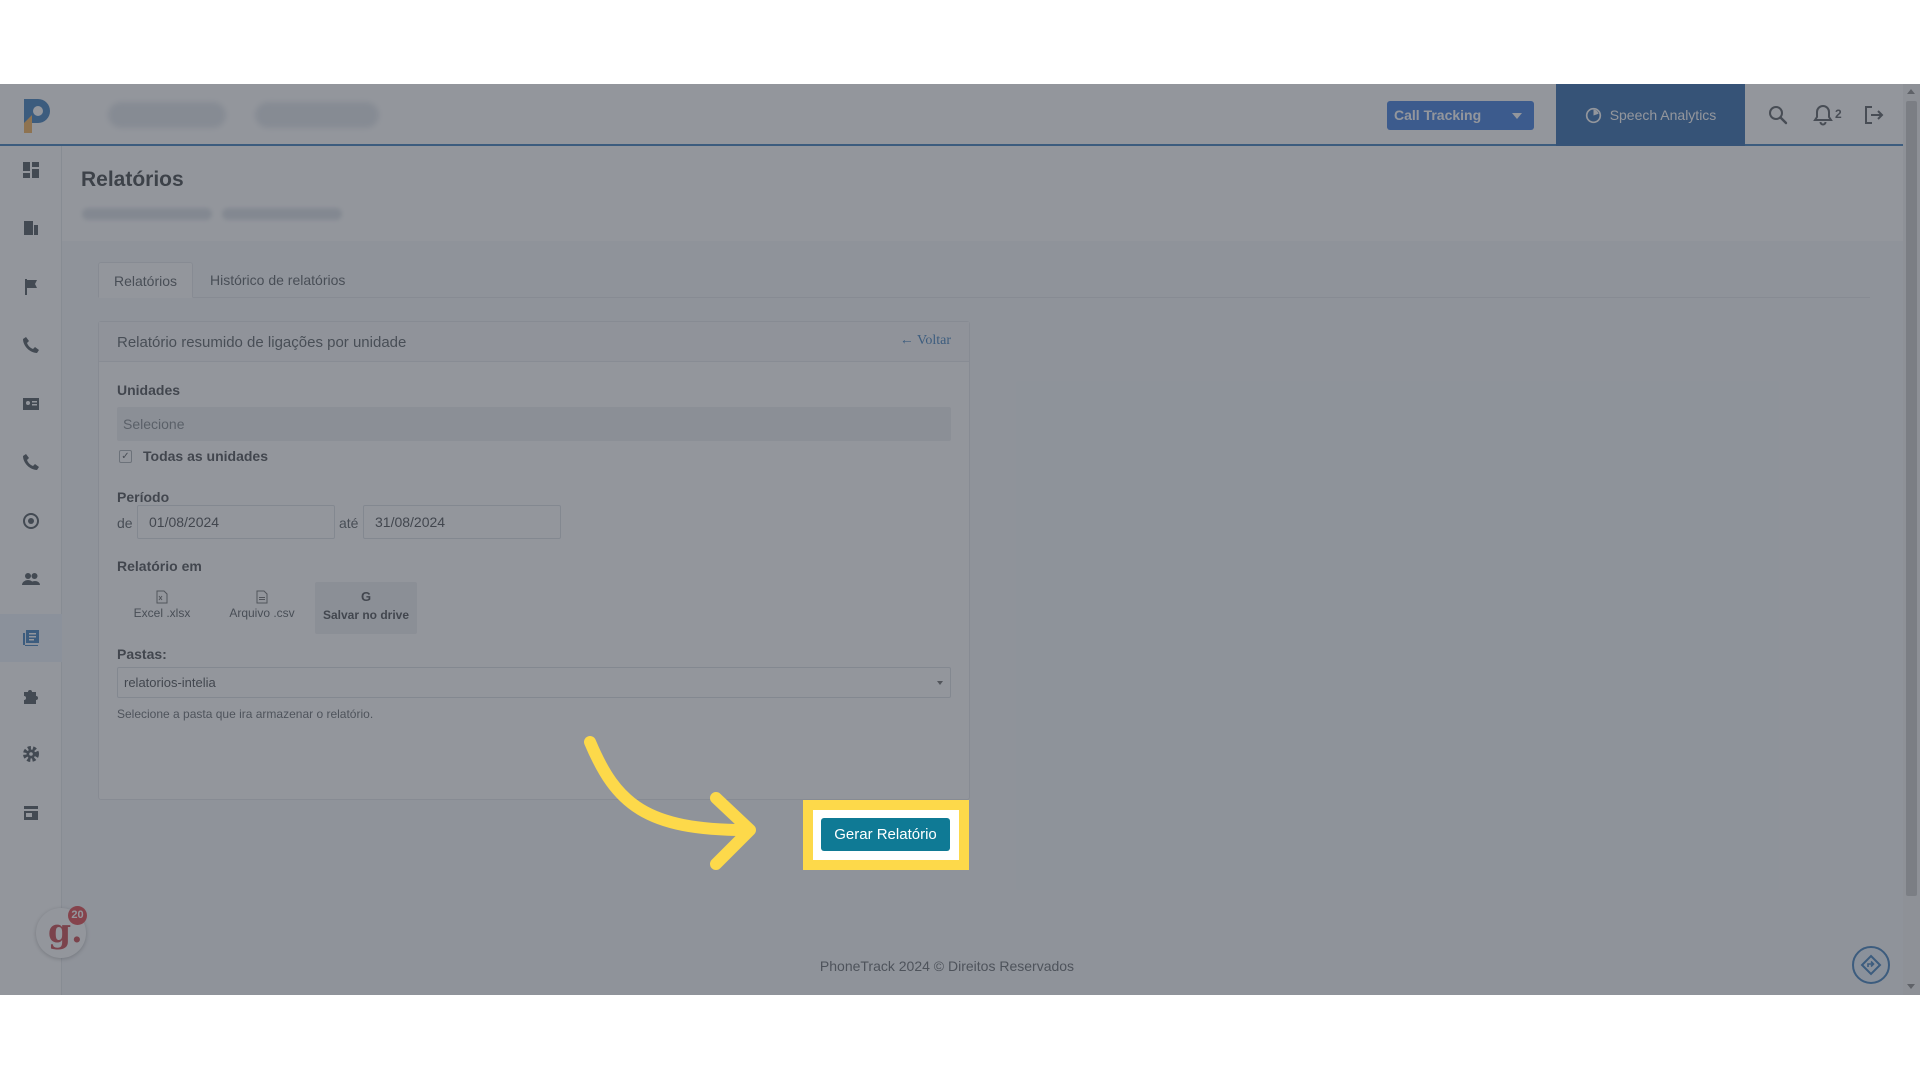 The image size is (1920, 1080). I want to click on page-scrollbar, so click(1911, 539).